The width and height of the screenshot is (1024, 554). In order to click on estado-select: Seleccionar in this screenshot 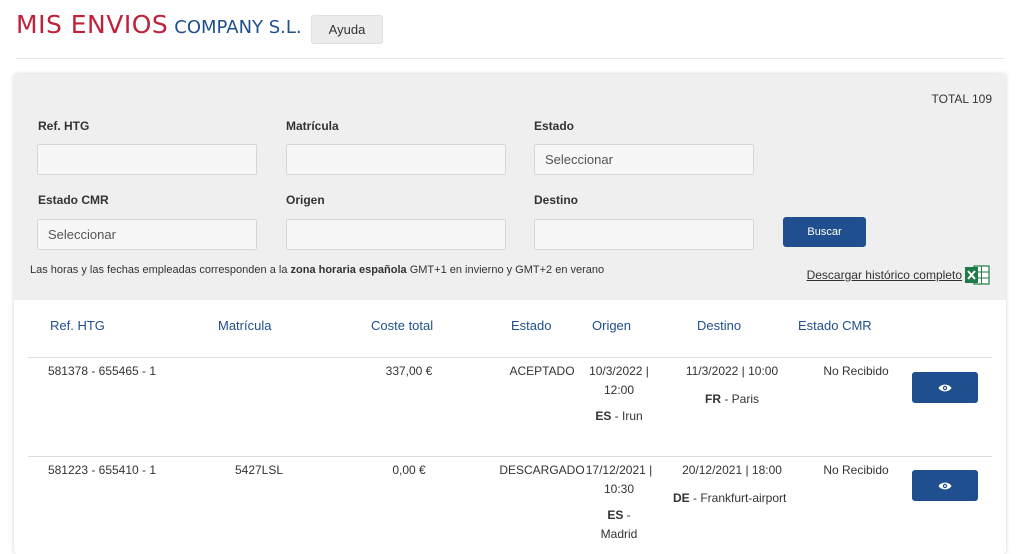, I will do `click(644, 159)`.